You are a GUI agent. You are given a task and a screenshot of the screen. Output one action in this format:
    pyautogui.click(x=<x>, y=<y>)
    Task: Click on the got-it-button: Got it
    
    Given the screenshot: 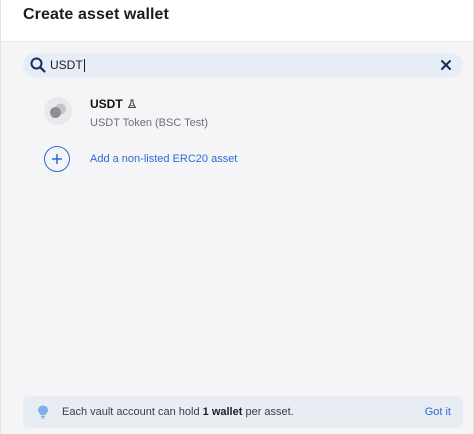 What is the action you would take?
    pyautogui.click(x=438, y=412)
    